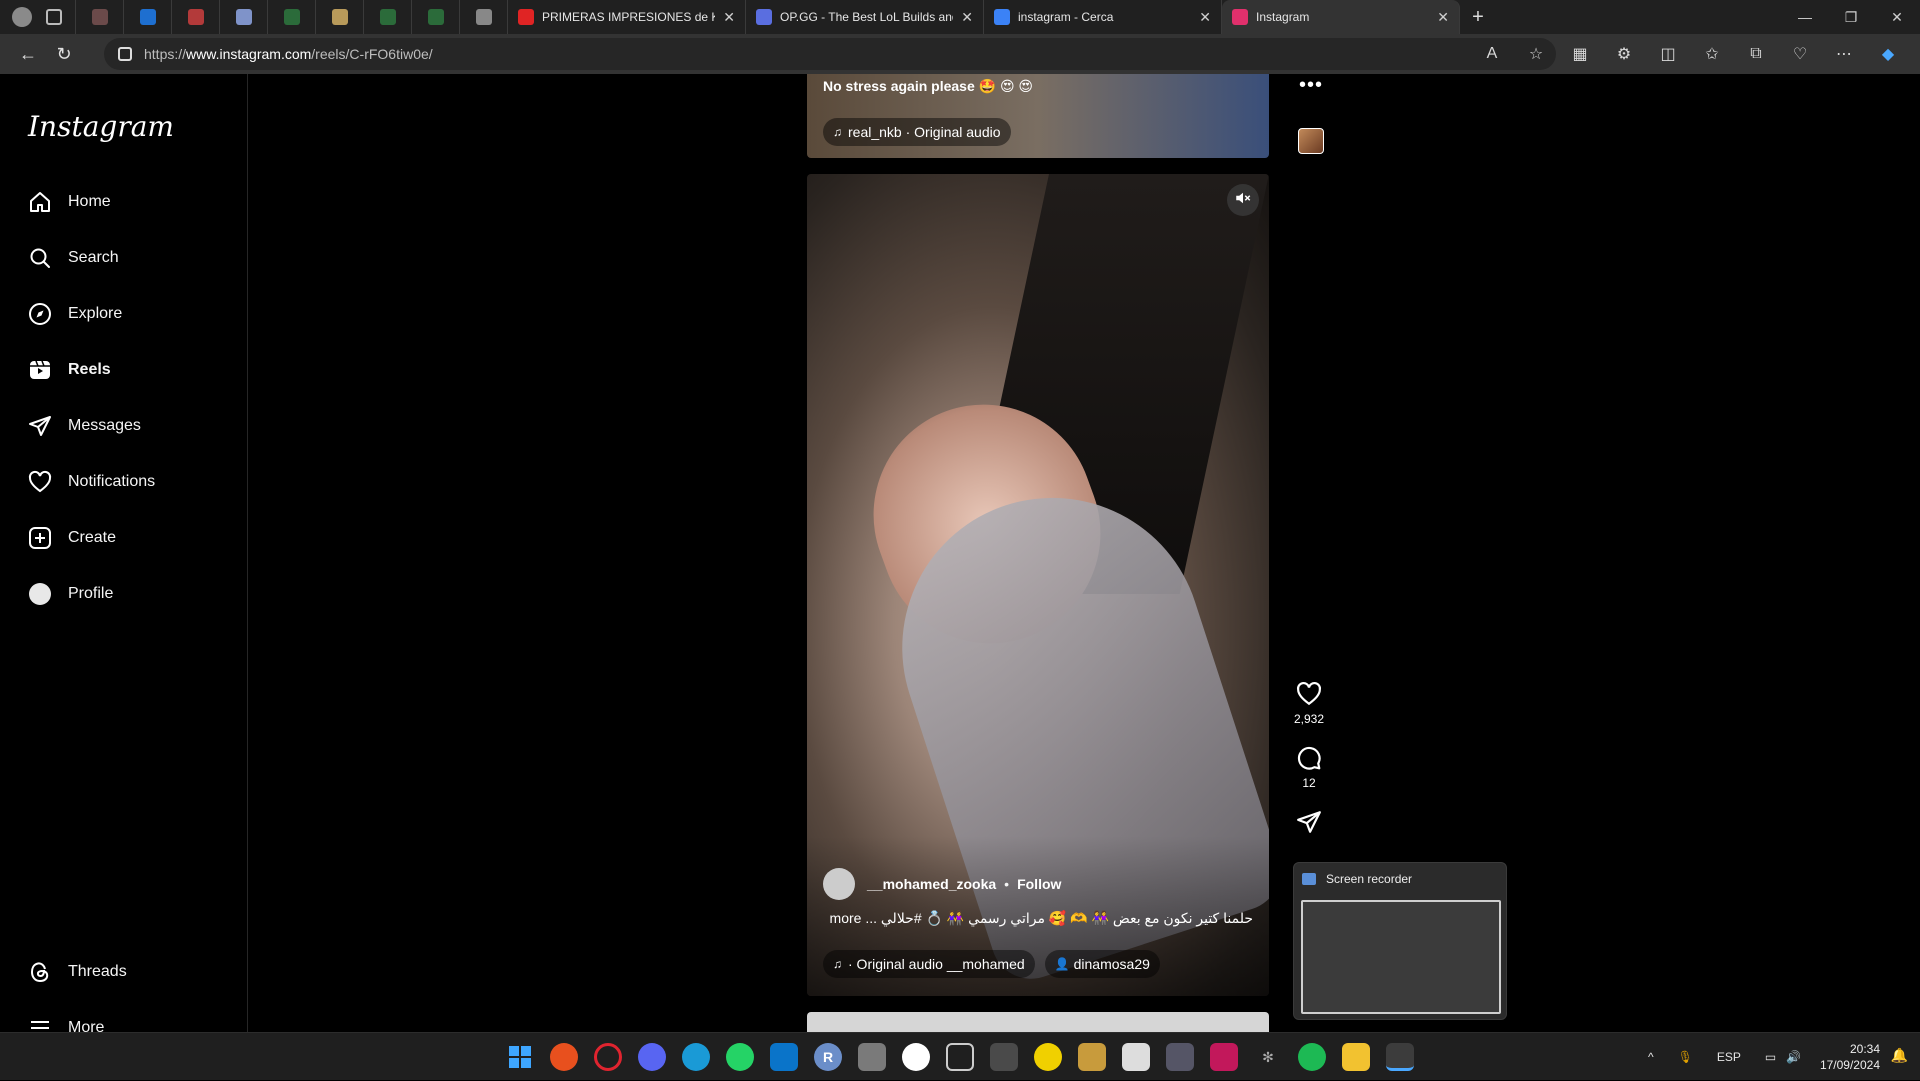  What do you see at coordinates (77, 972) in the screenshot?
I see `sidebar-item-threads: Threads` at bounding box center [77, 972].